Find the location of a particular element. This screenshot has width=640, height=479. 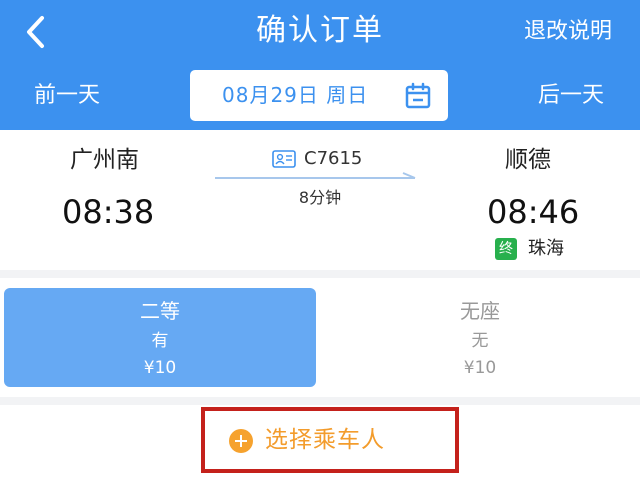

next-day-button: 后一天 is located at coordinates (571, 96).